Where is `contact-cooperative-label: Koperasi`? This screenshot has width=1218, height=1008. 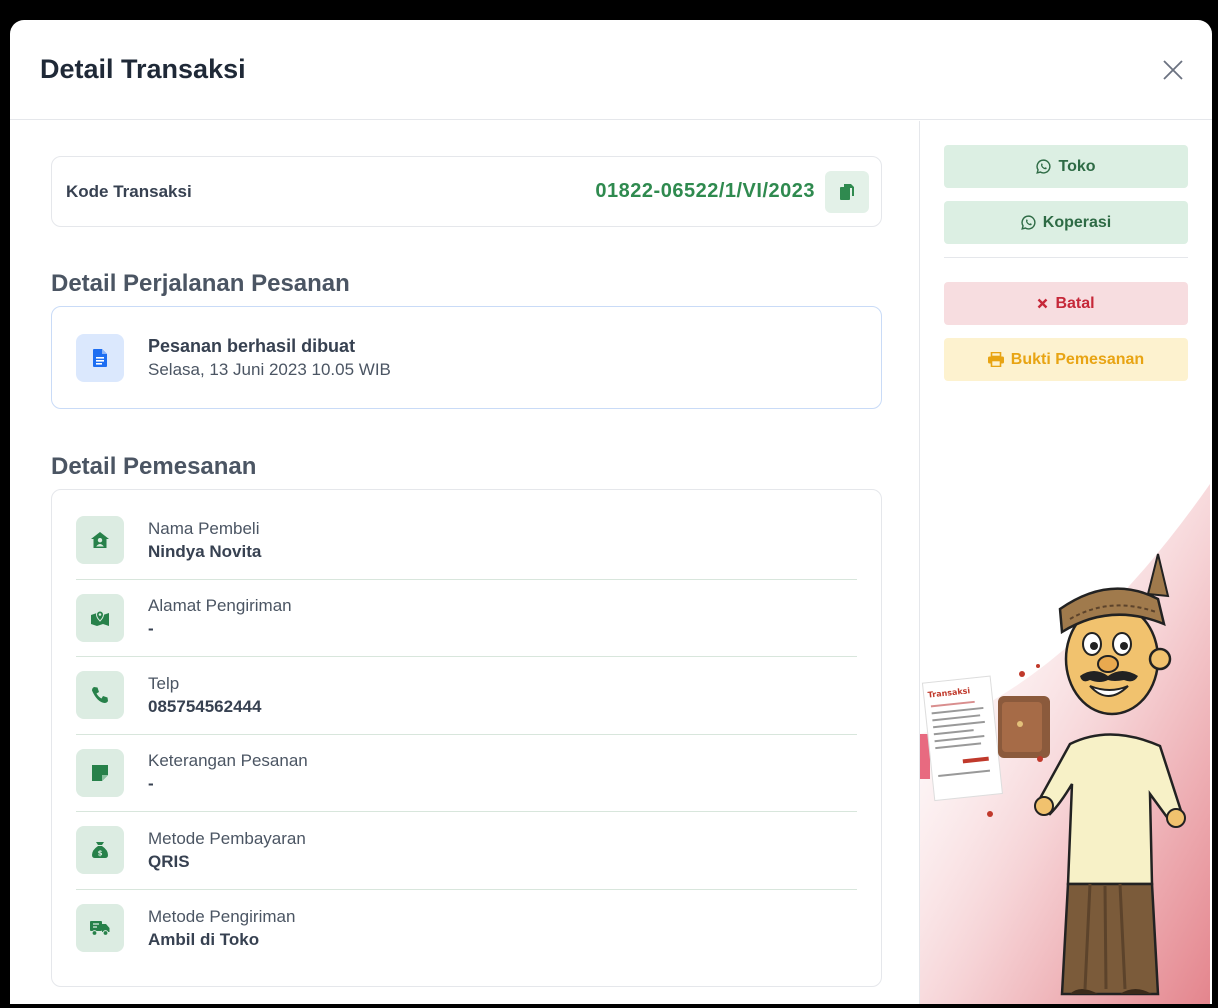
contact-cooperative-label: Koperasi is located at coordinates (1077, 222).